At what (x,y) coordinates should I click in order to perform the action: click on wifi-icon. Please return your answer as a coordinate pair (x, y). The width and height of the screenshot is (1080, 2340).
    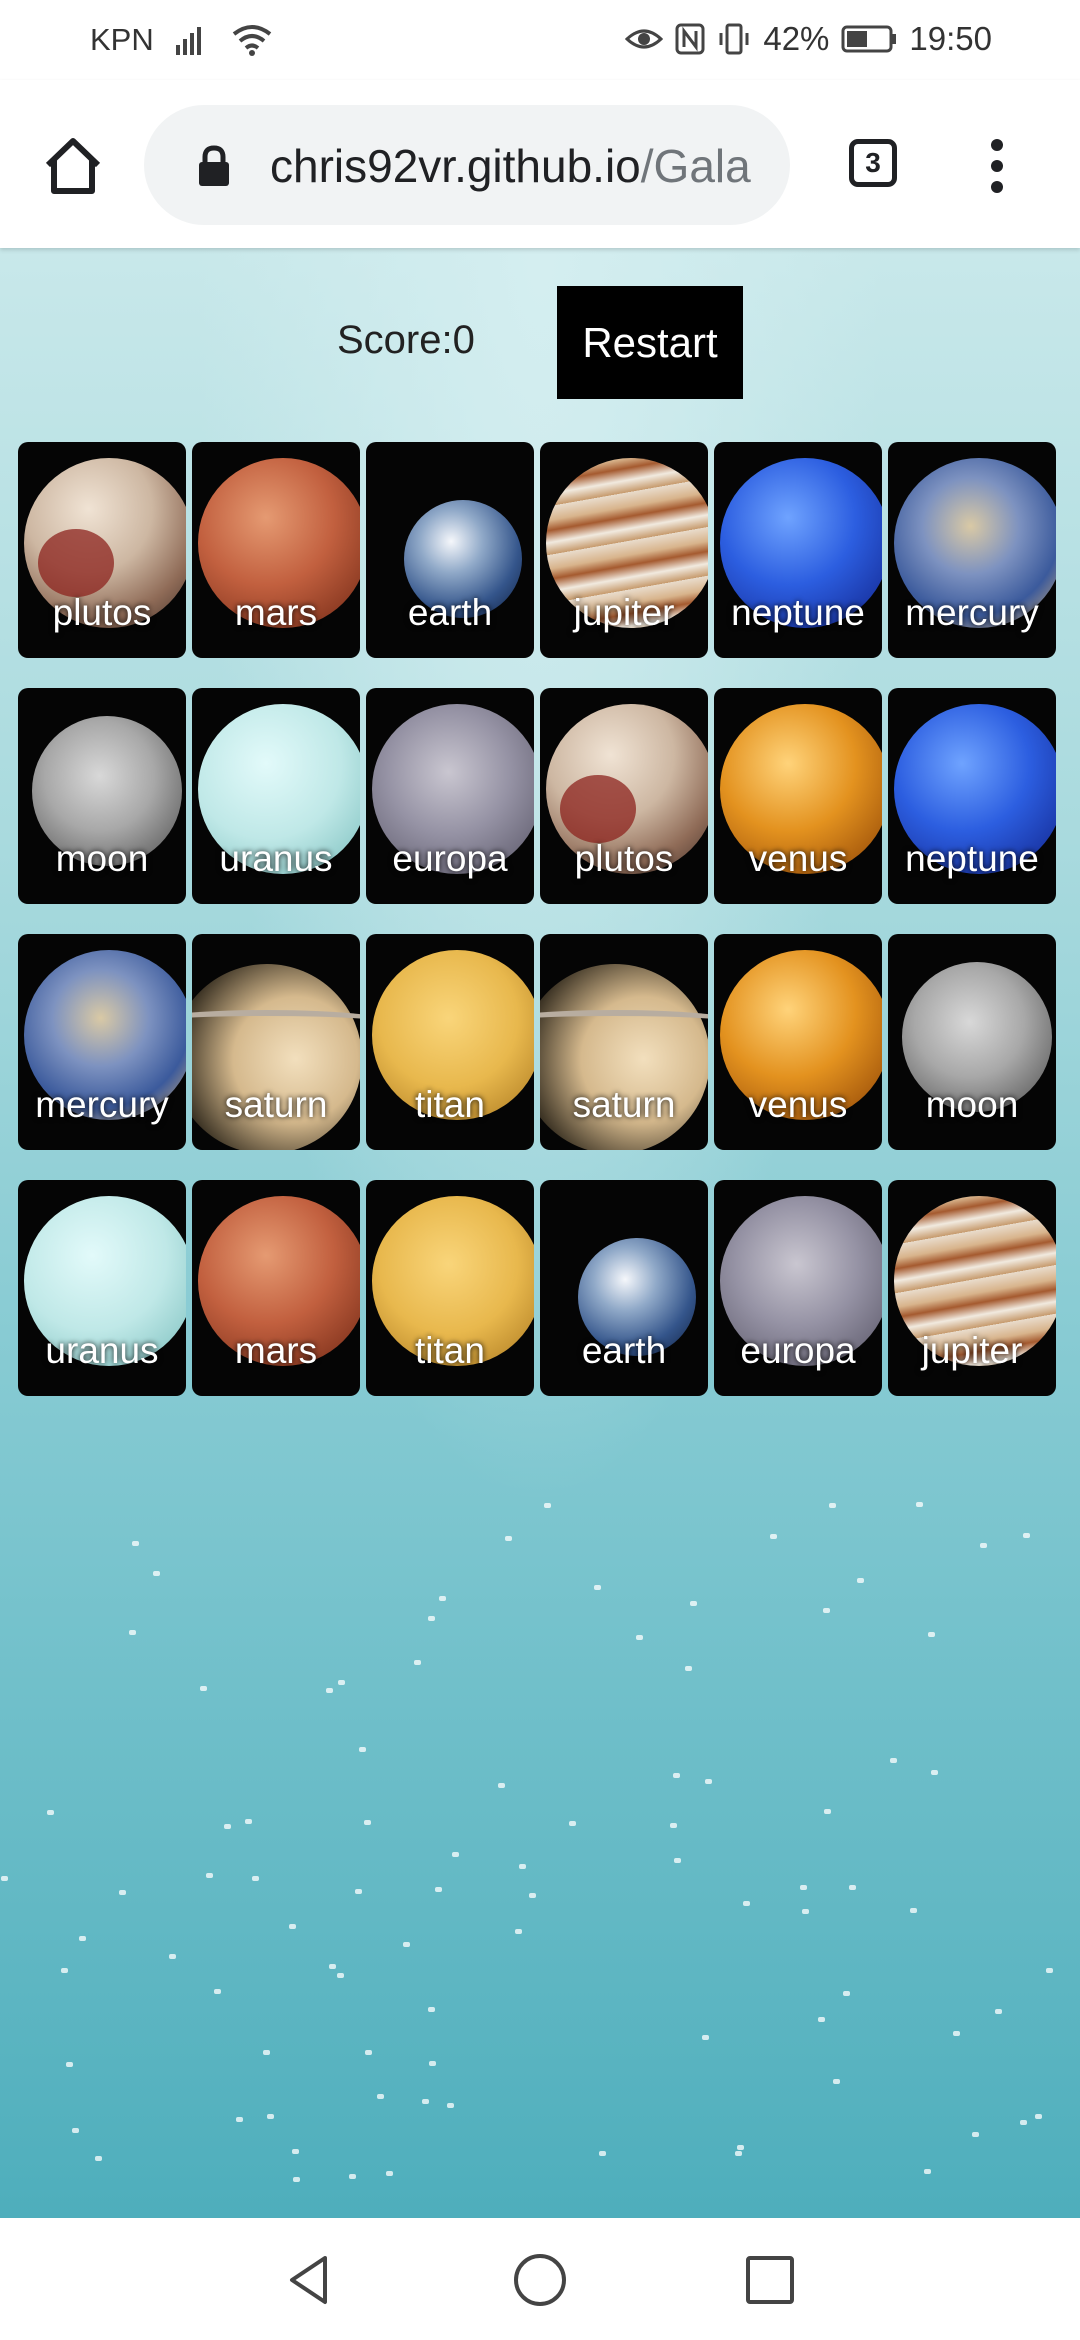
    Looking at the image, I should click on (252, 40).